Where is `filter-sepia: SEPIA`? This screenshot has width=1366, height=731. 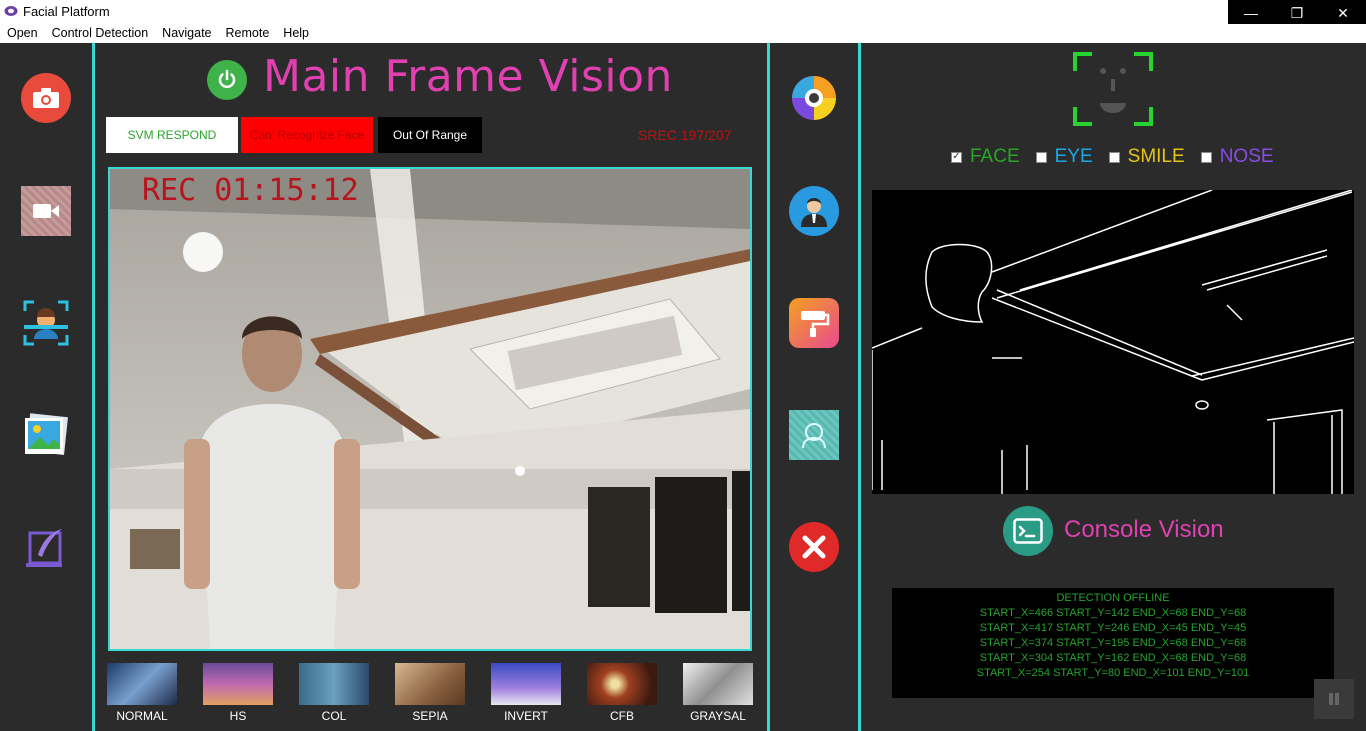 filter-sepia: SEPIA is located at coordinates (430, 693).